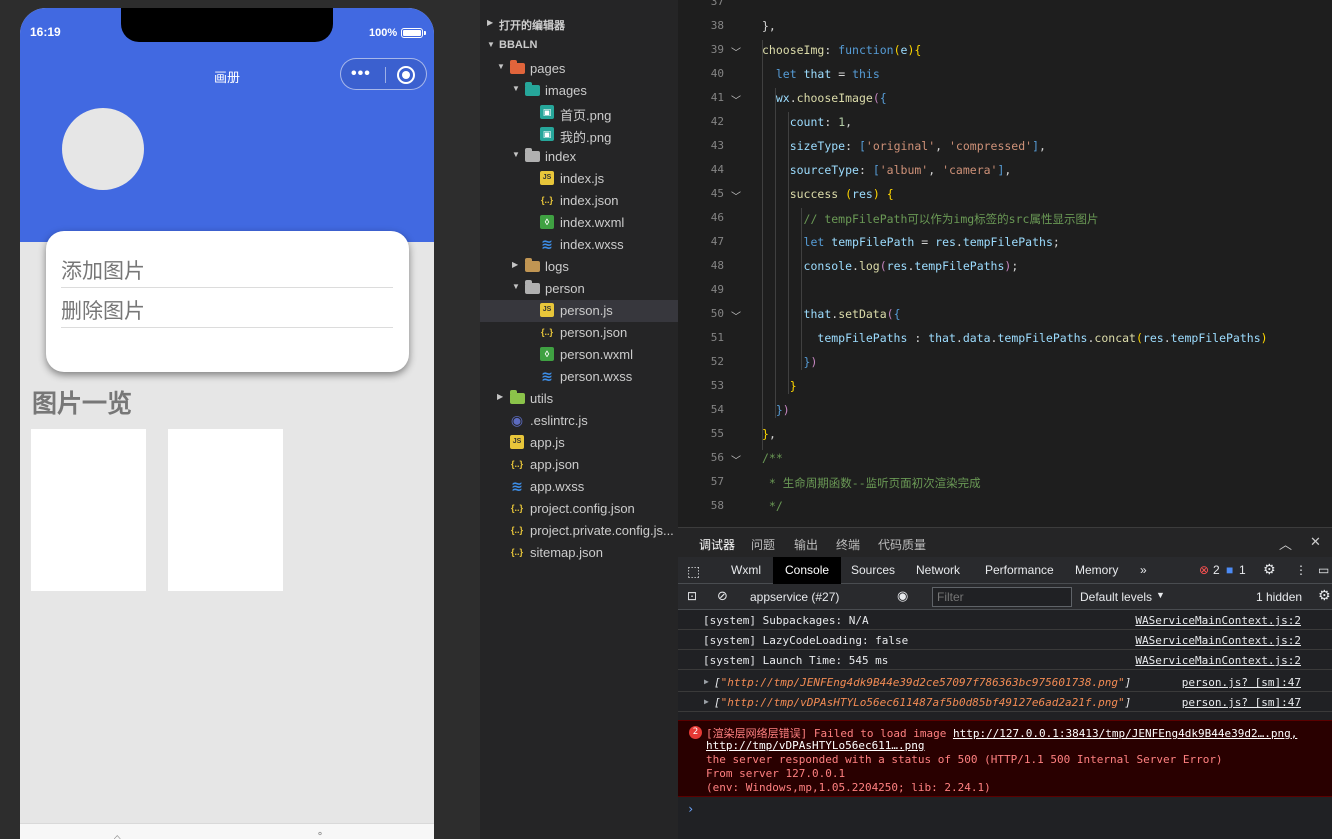 The height and width of the screenshot is (839, 1332). I want to click on tree-file: JS person.js, so click(579, 311).